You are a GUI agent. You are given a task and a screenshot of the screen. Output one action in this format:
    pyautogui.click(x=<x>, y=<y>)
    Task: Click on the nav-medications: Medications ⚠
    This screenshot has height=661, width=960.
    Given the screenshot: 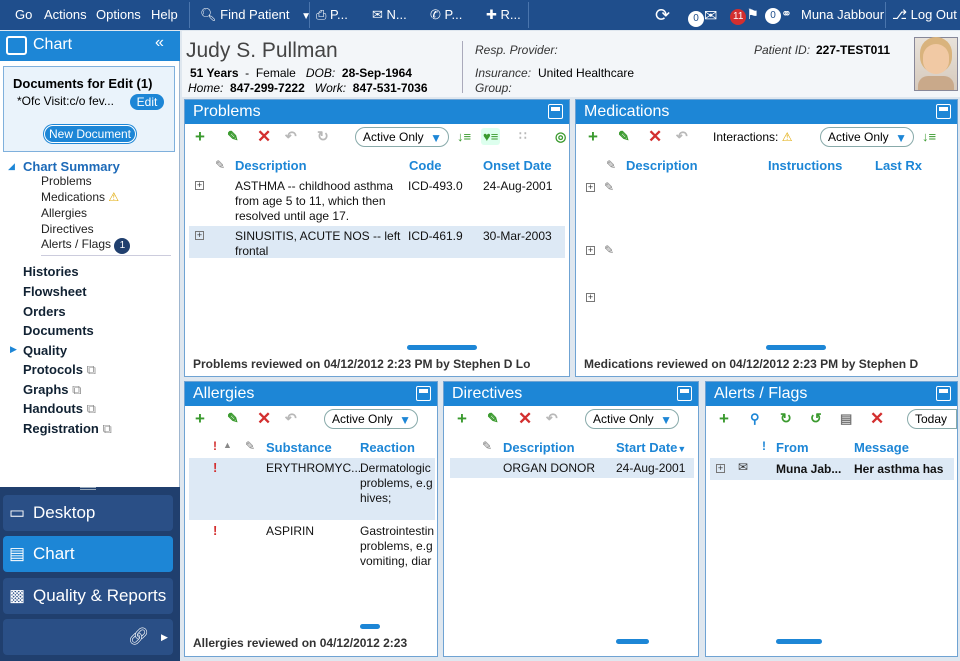 What is the action you would take?
    pyautogui.click(x=80, y=197)
    